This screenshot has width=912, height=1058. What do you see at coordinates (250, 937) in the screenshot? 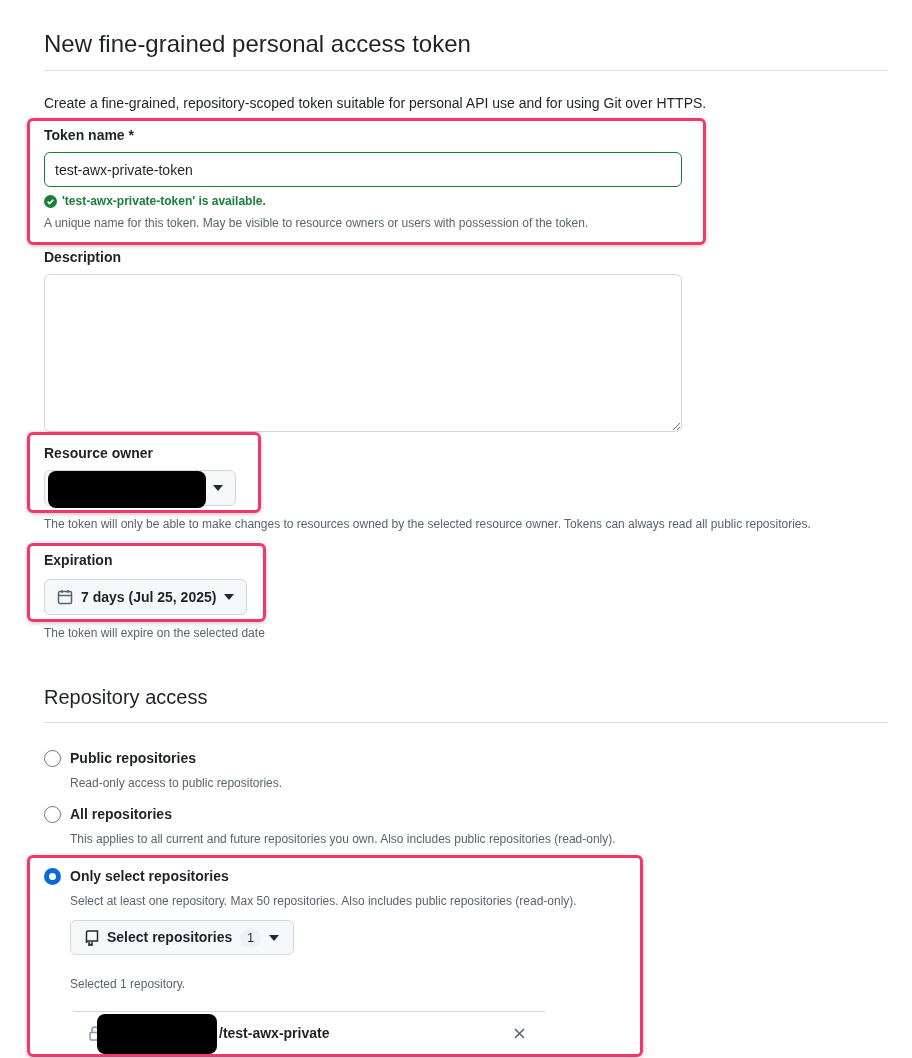
I see `count-badge: 1` at bounding box center [250, 937].